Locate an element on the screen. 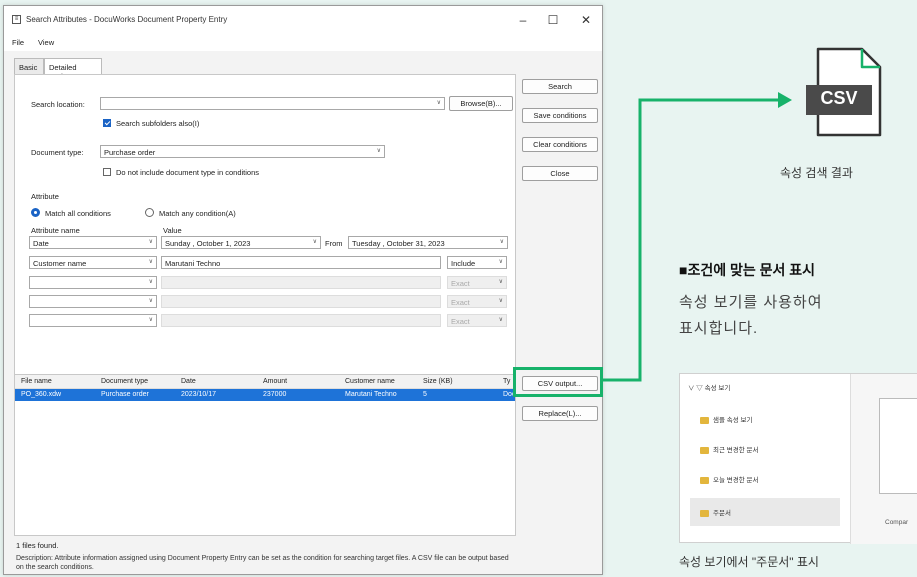 Image resolution: width=917 pixels, height=577 pixels. csv-caption: 속성 검색 결과 is located at coordinates (816, 173).